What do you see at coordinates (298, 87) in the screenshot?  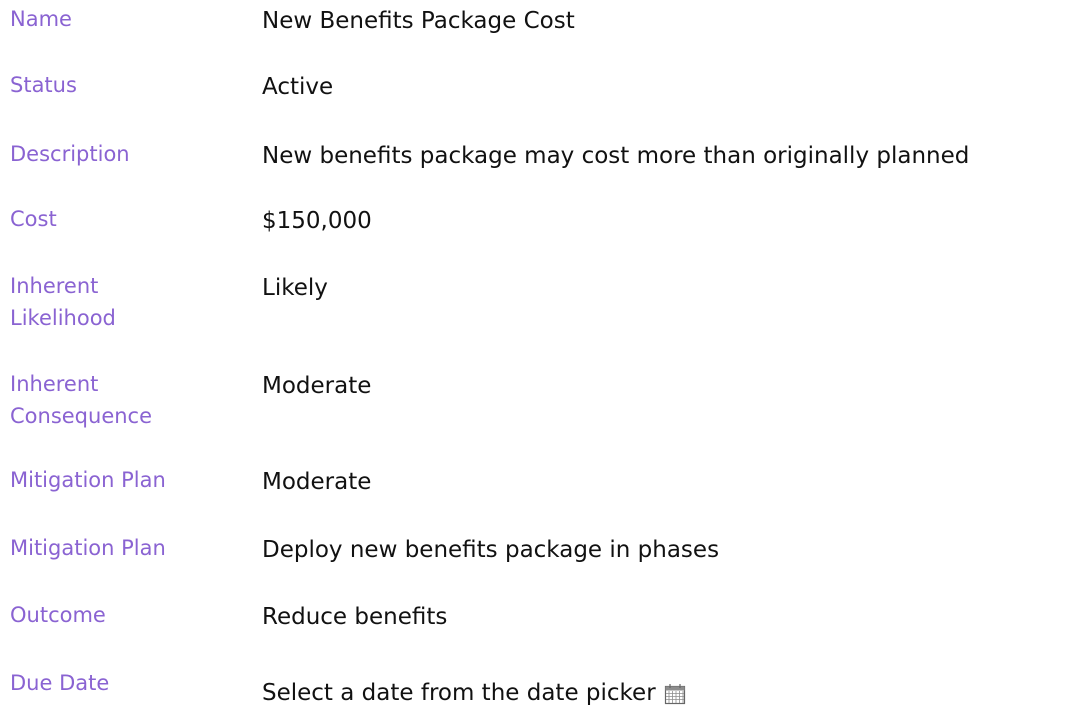 I see `field-value: Active` at bounding box center [298, 87].